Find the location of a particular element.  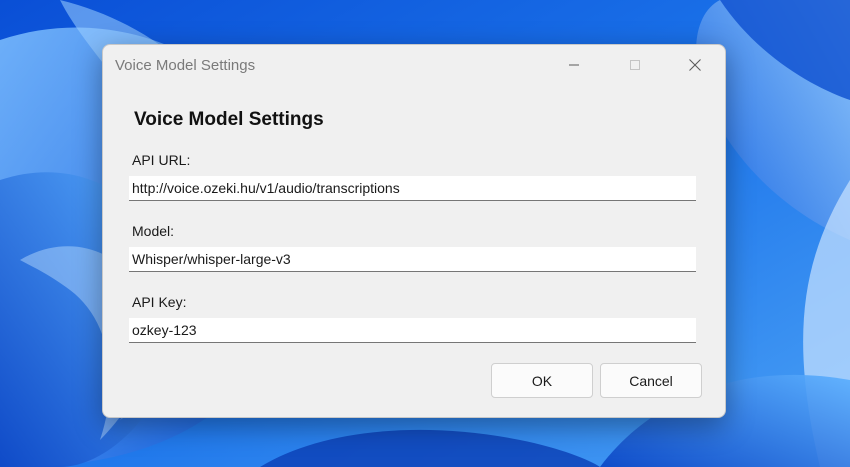

api-key-label: API Key: is located at coordinates (159, 302).